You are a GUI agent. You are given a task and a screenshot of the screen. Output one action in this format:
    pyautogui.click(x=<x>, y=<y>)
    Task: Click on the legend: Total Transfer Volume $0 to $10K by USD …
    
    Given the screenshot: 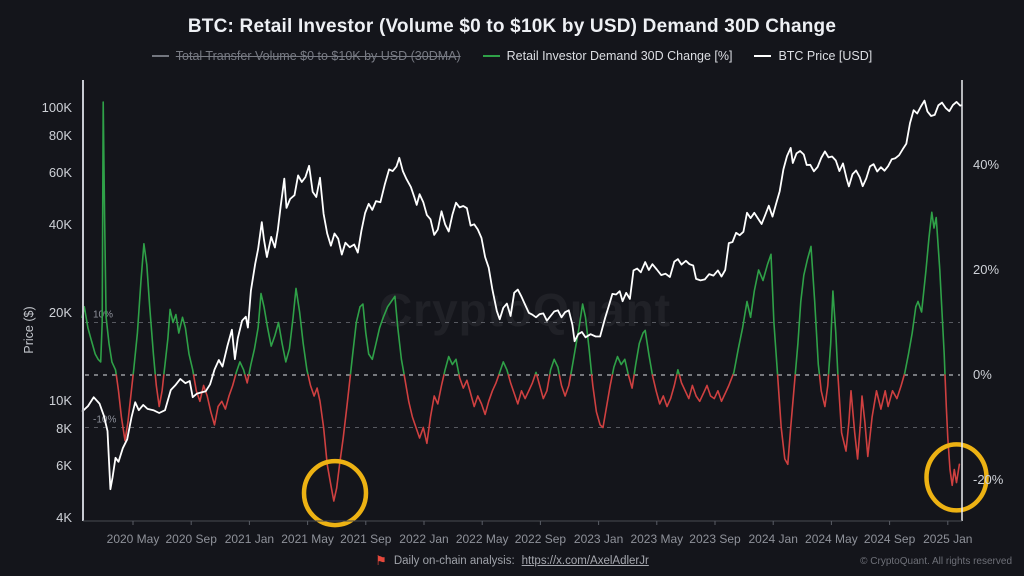 What is the action you would take?
    pyautogui.click(x=512, y=56)
    